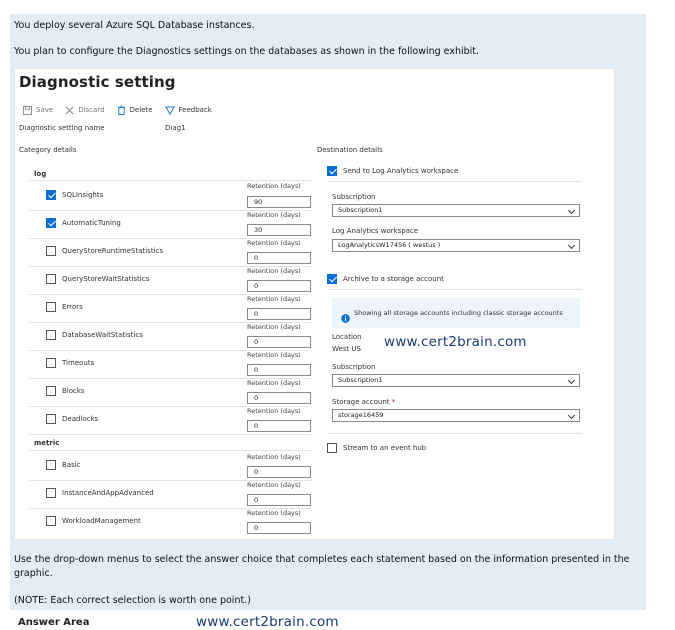 This screenshot has height=630, width=675. I want to click on discard-button: Discard, so click(91, 110).